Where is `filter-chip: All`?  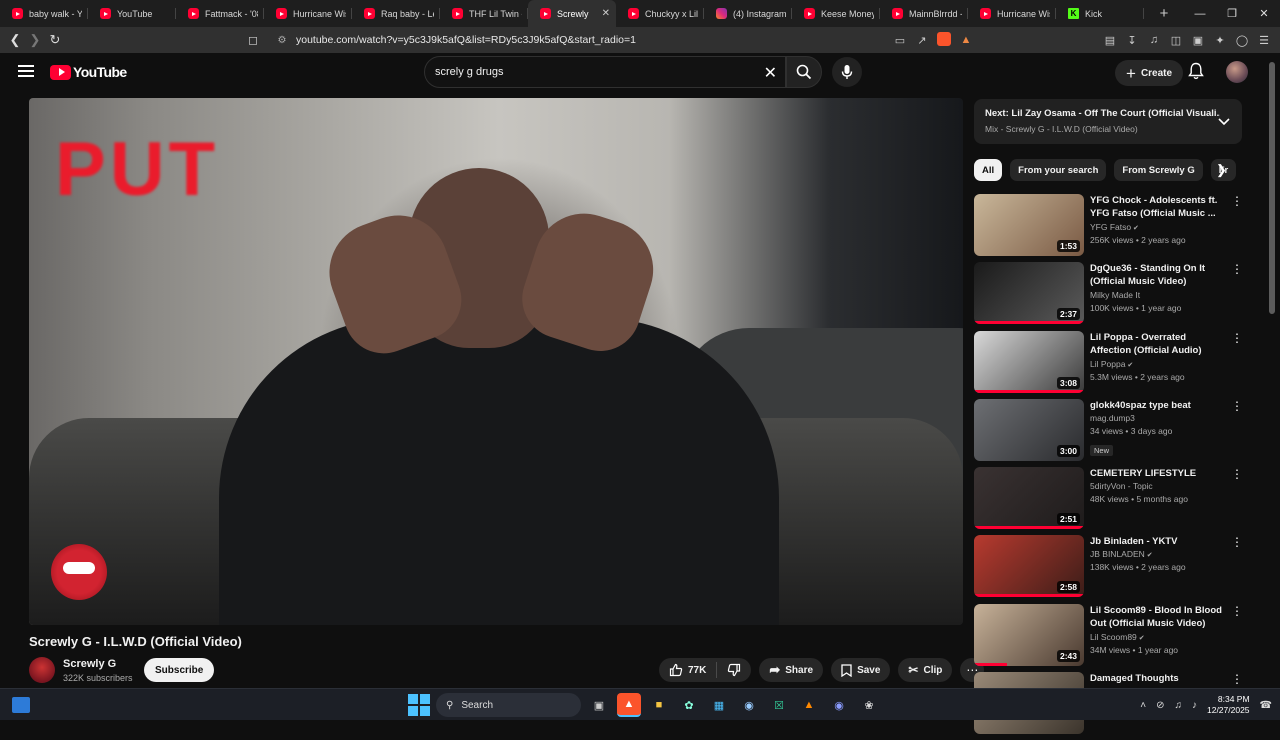
filter-chip: All is located at coordinates (988, 170).